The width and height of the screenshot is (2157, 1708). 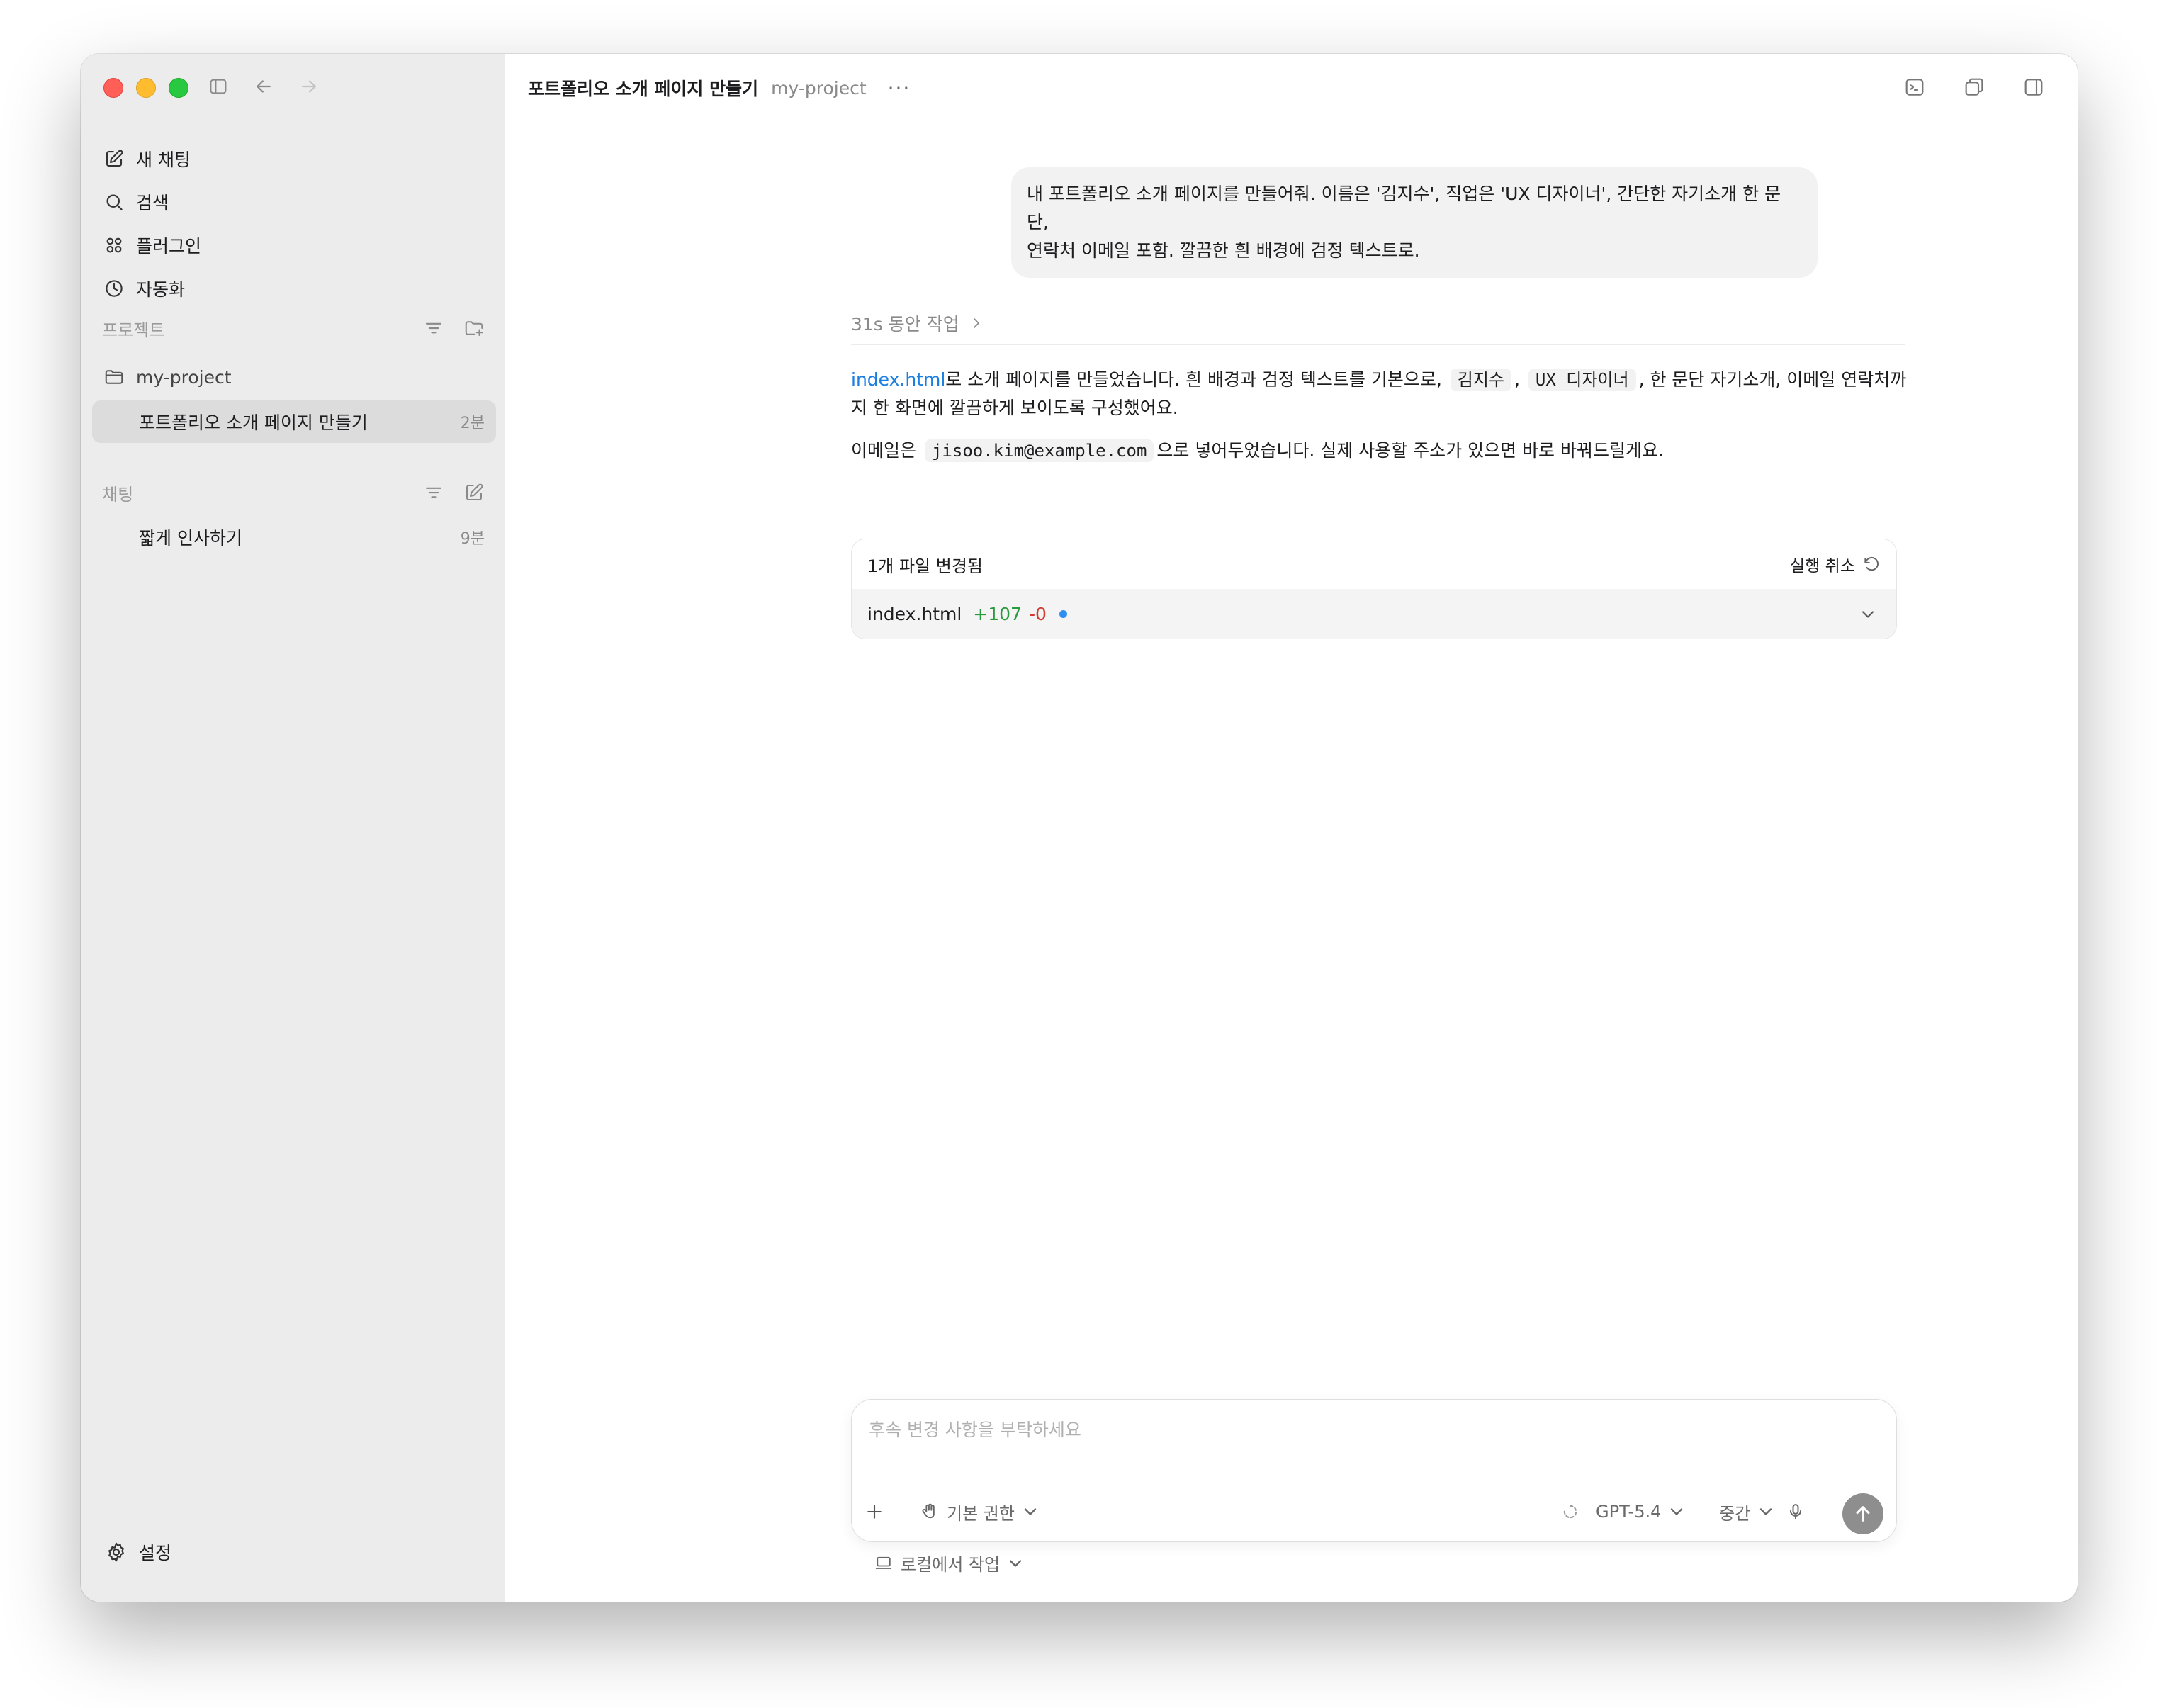 What do you see at coordinates (884, 450) in the screenshot?
I see `response-text: 이메일은` at bounding box center [884, 450].